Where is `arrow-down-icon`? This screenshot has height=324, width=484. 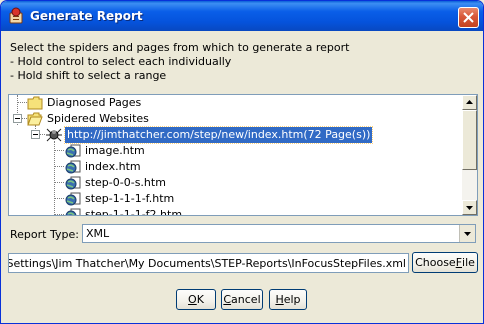
arrow-down-icon is located at coordinates (469, 208).